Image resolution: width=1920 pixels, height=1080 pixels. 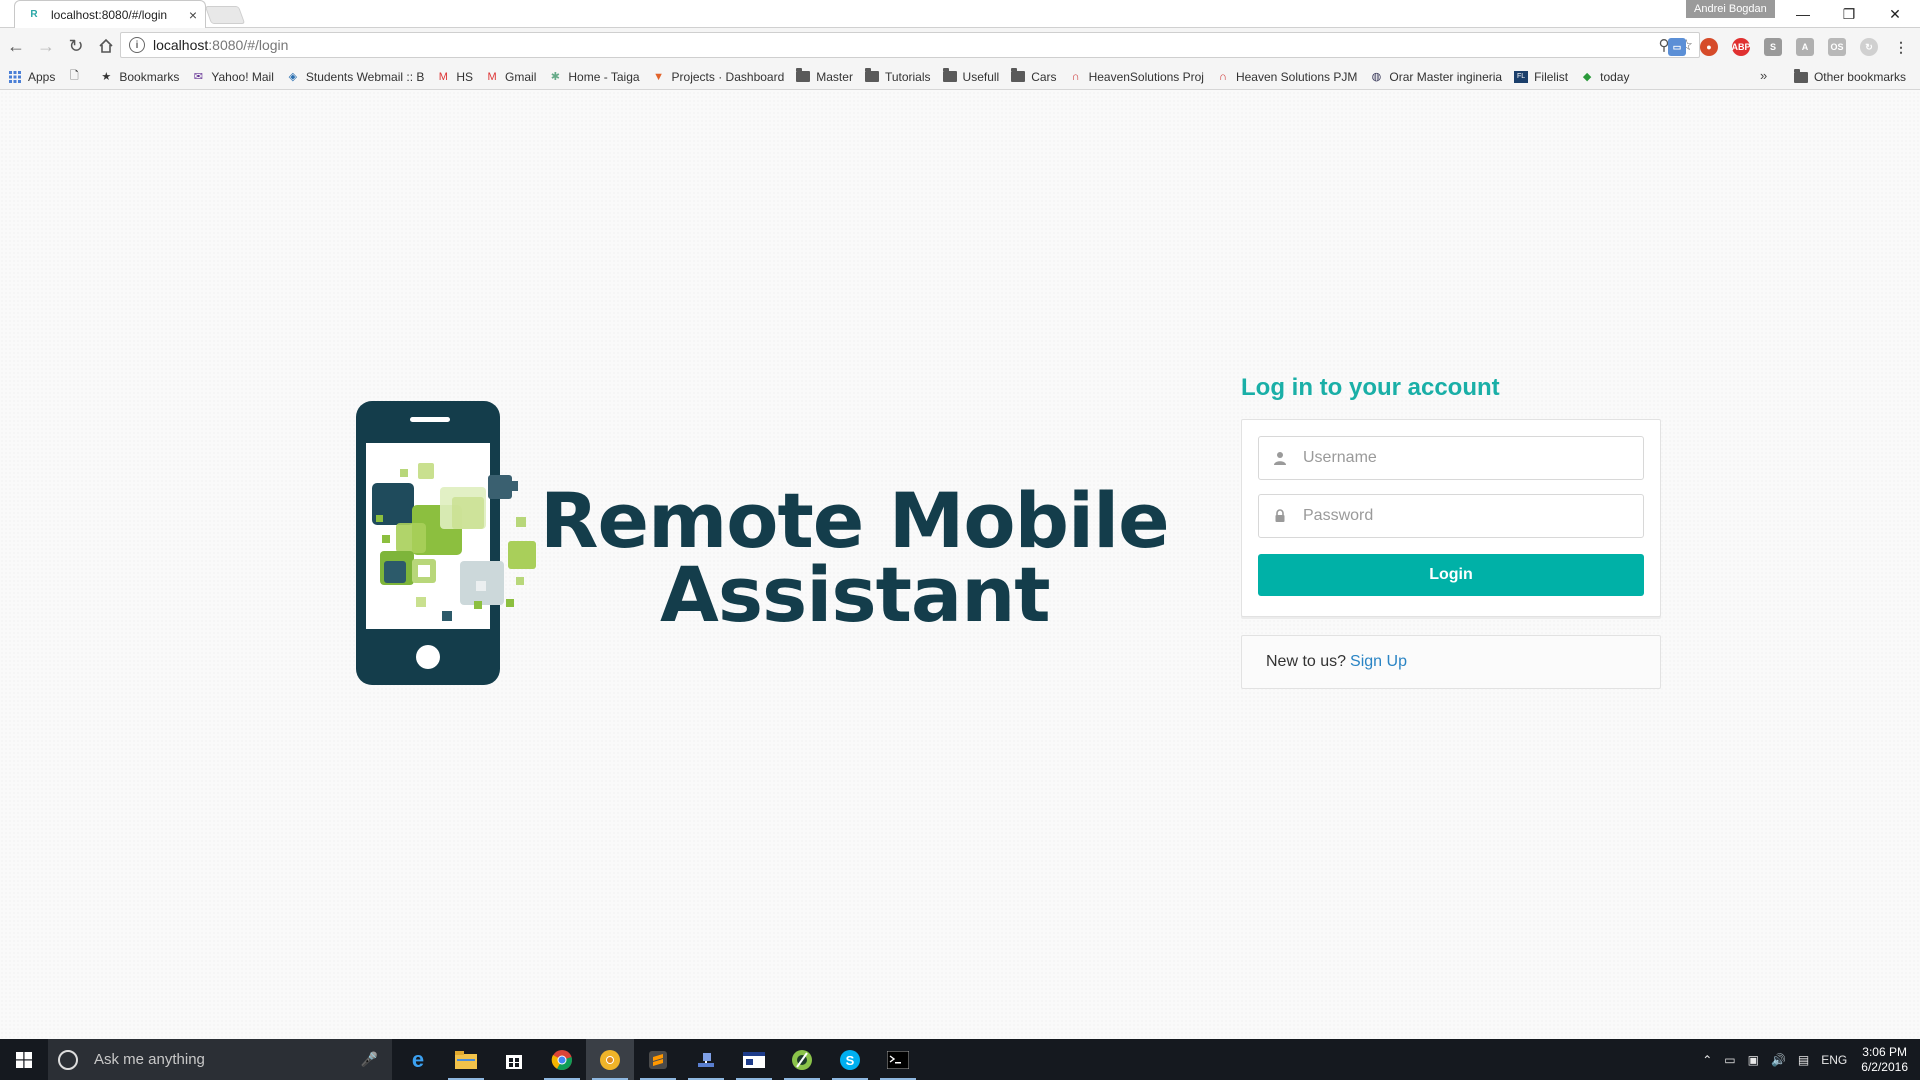 I want to click on bookmark-orar-master: ◍ Orar Master ingineria, so click(x=1436, y=77).